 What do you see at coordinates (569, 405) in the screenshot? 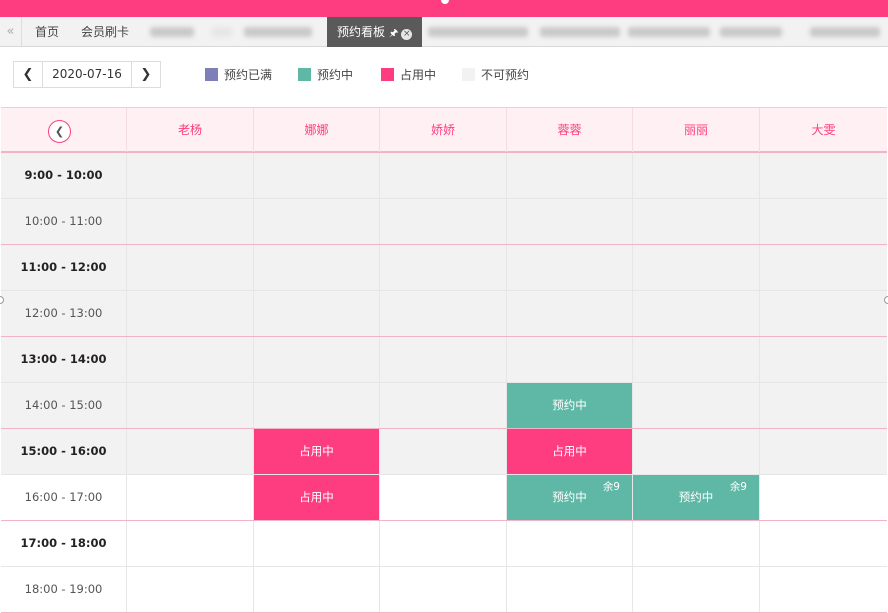
I see `booking-block: 预约中` at bounding box center [569, 405].